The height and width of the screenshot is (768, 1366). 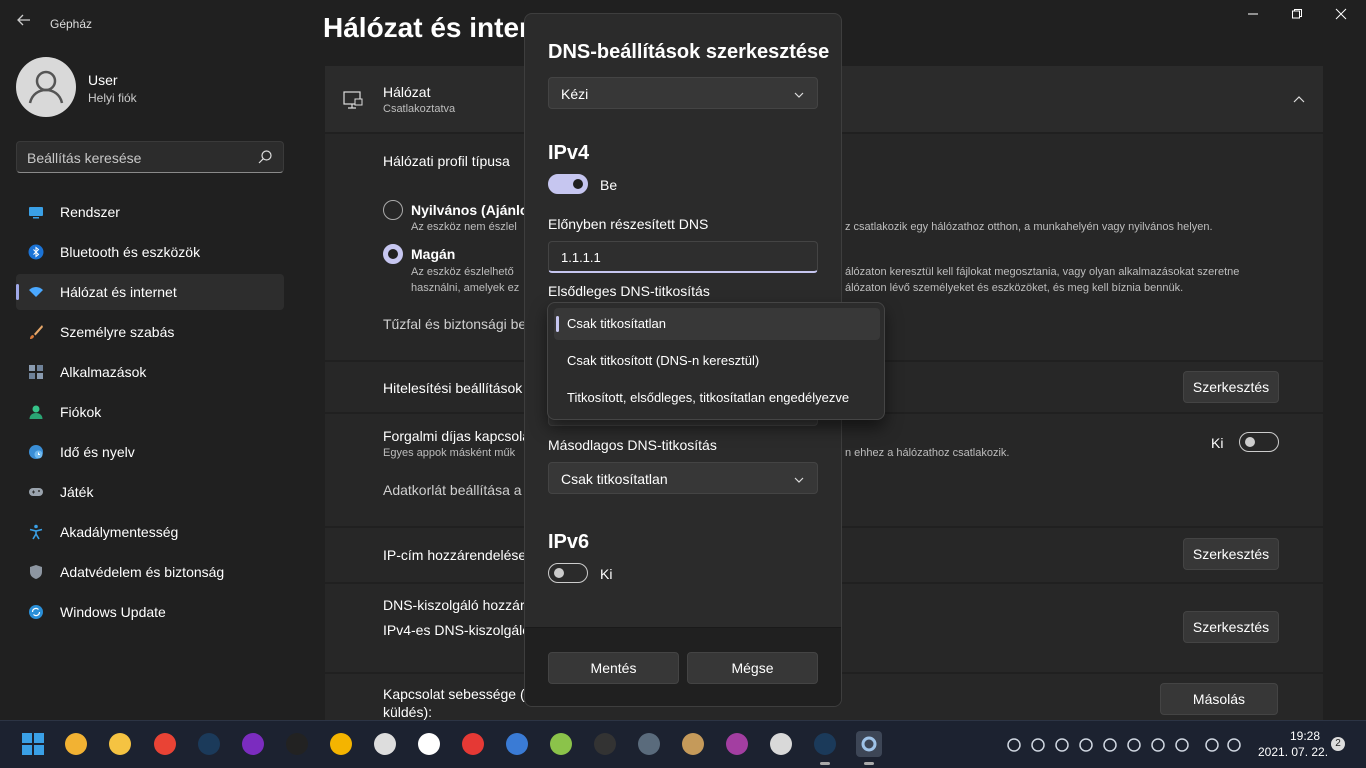 What do you see at coordinates (393, 254) in the screenshot?
I see `private-radio` at bounding box center [393, 254].